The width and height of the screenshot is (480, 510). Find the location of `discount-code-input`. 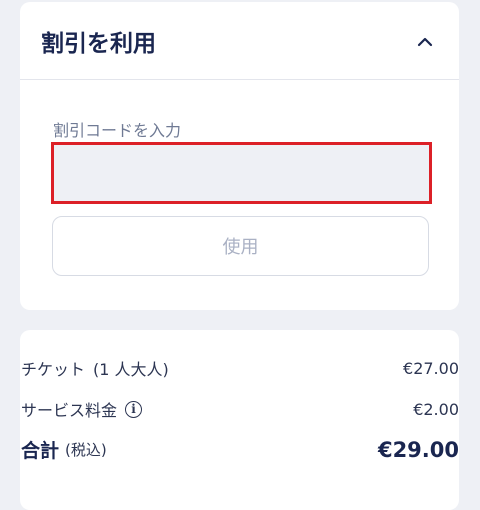

discount-code-input is located at coordinates (241, 173).